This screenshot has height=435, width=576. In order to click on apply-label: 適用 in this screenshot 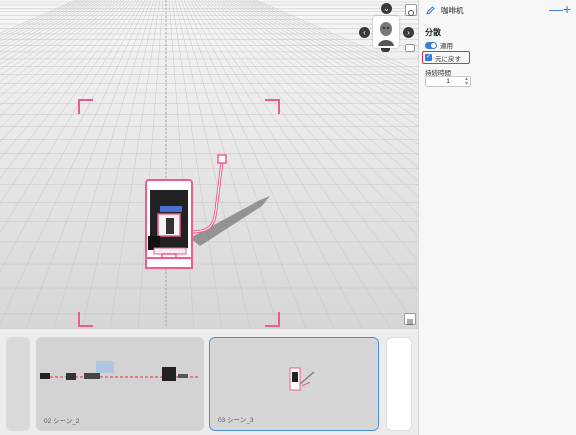, I will do `click(446, 46)`.